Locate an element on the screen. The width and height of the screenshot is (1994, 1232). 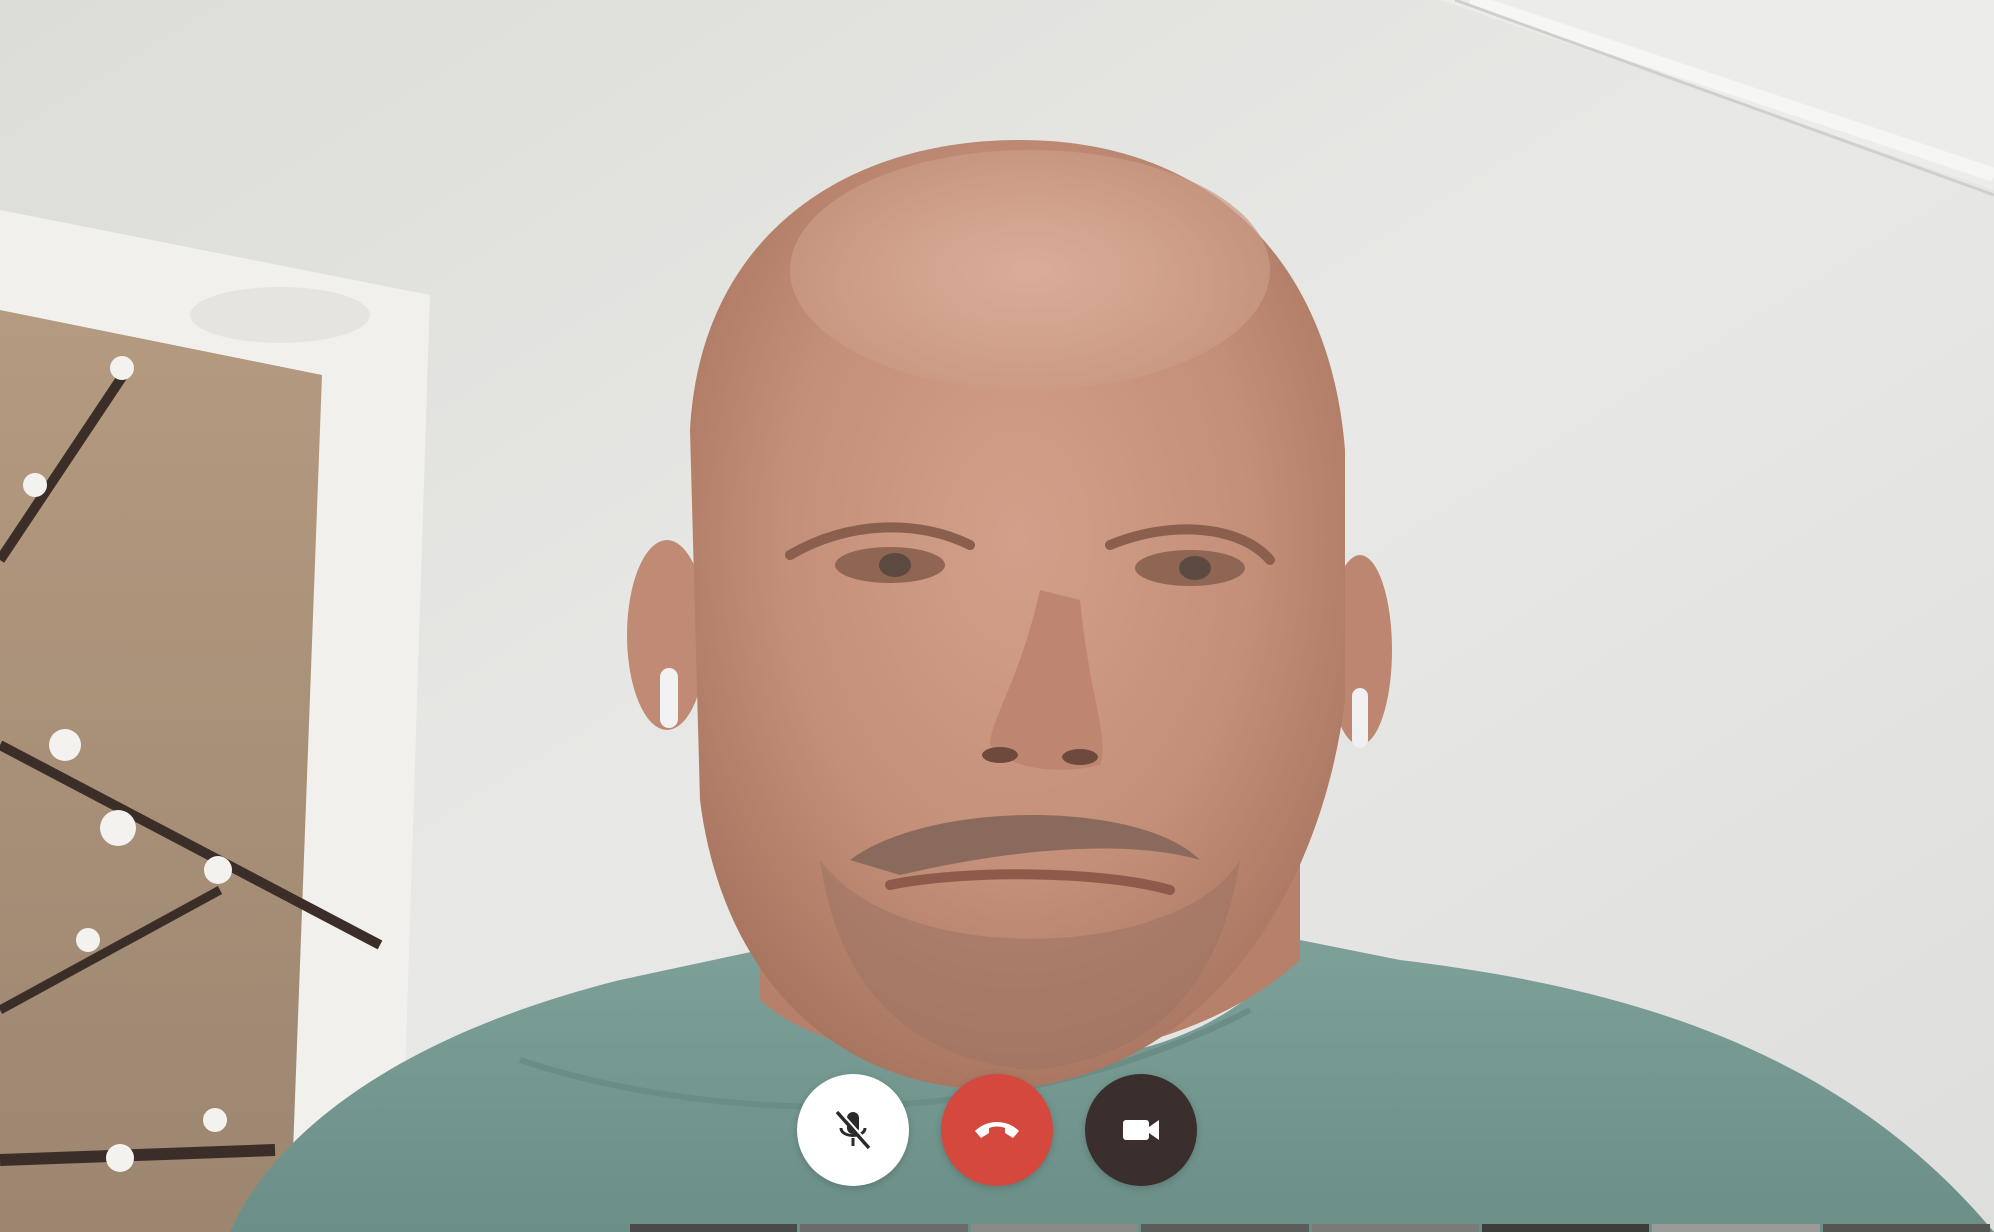
end-call-button is located at coordinates (997, 1130).